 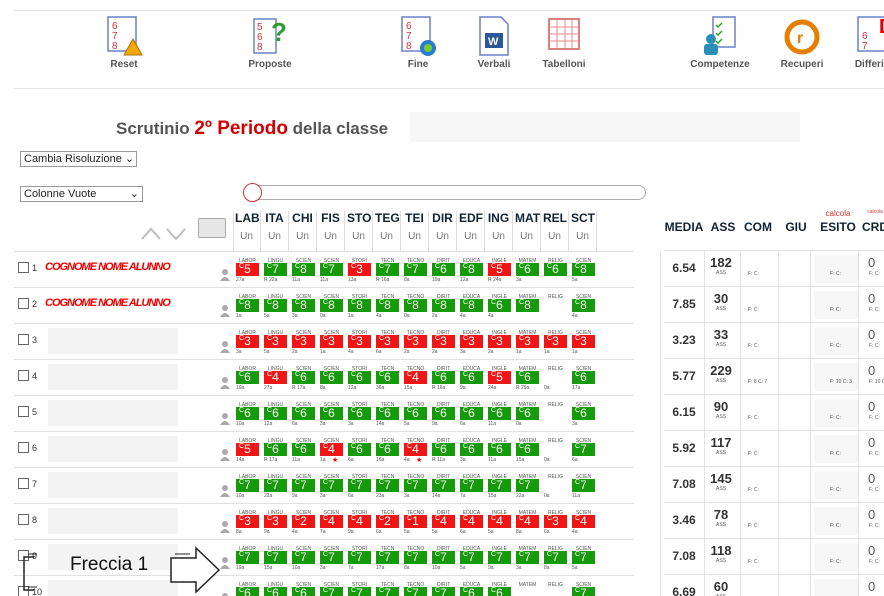 What do you see at coordinates (331, 589) in the screenshot?
I see `grade-cell-fis: SCIEN C7` at bounding box center [331, 589].